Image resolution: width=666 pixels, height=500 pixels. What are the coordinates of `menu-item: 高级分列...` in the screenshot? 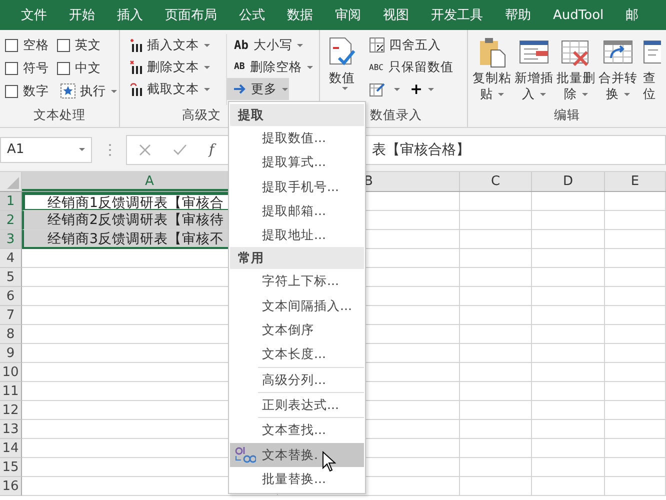 It's located at (311, 379).